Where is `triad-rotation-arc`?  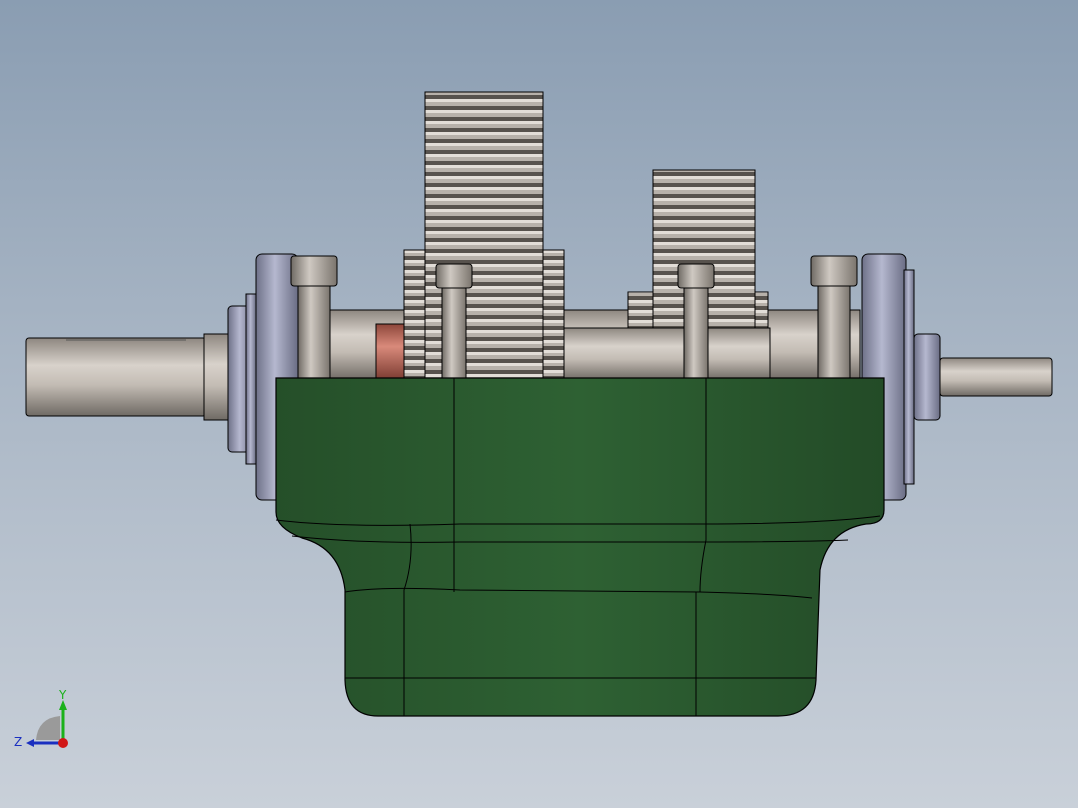
triad-rotation-arc is located at coordinates (48, 728).